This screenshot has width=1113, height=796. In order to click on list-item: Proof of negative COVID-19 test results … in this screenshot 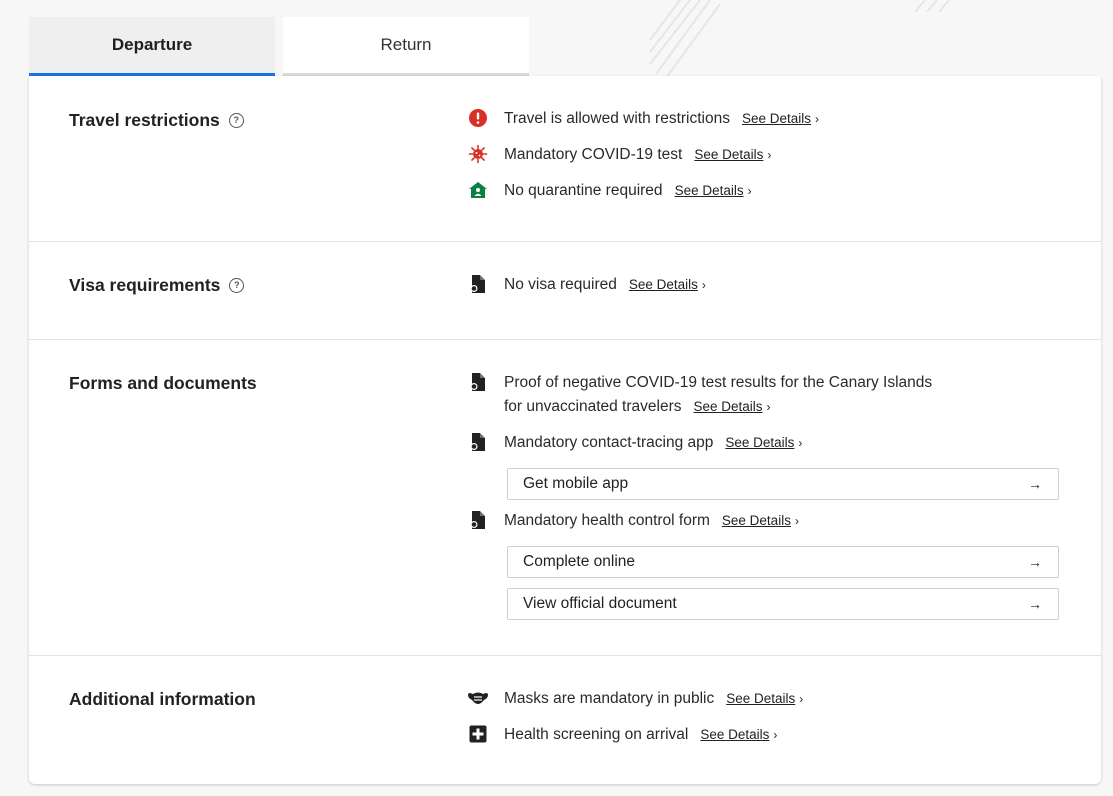, I will do `click(699, 395)`.